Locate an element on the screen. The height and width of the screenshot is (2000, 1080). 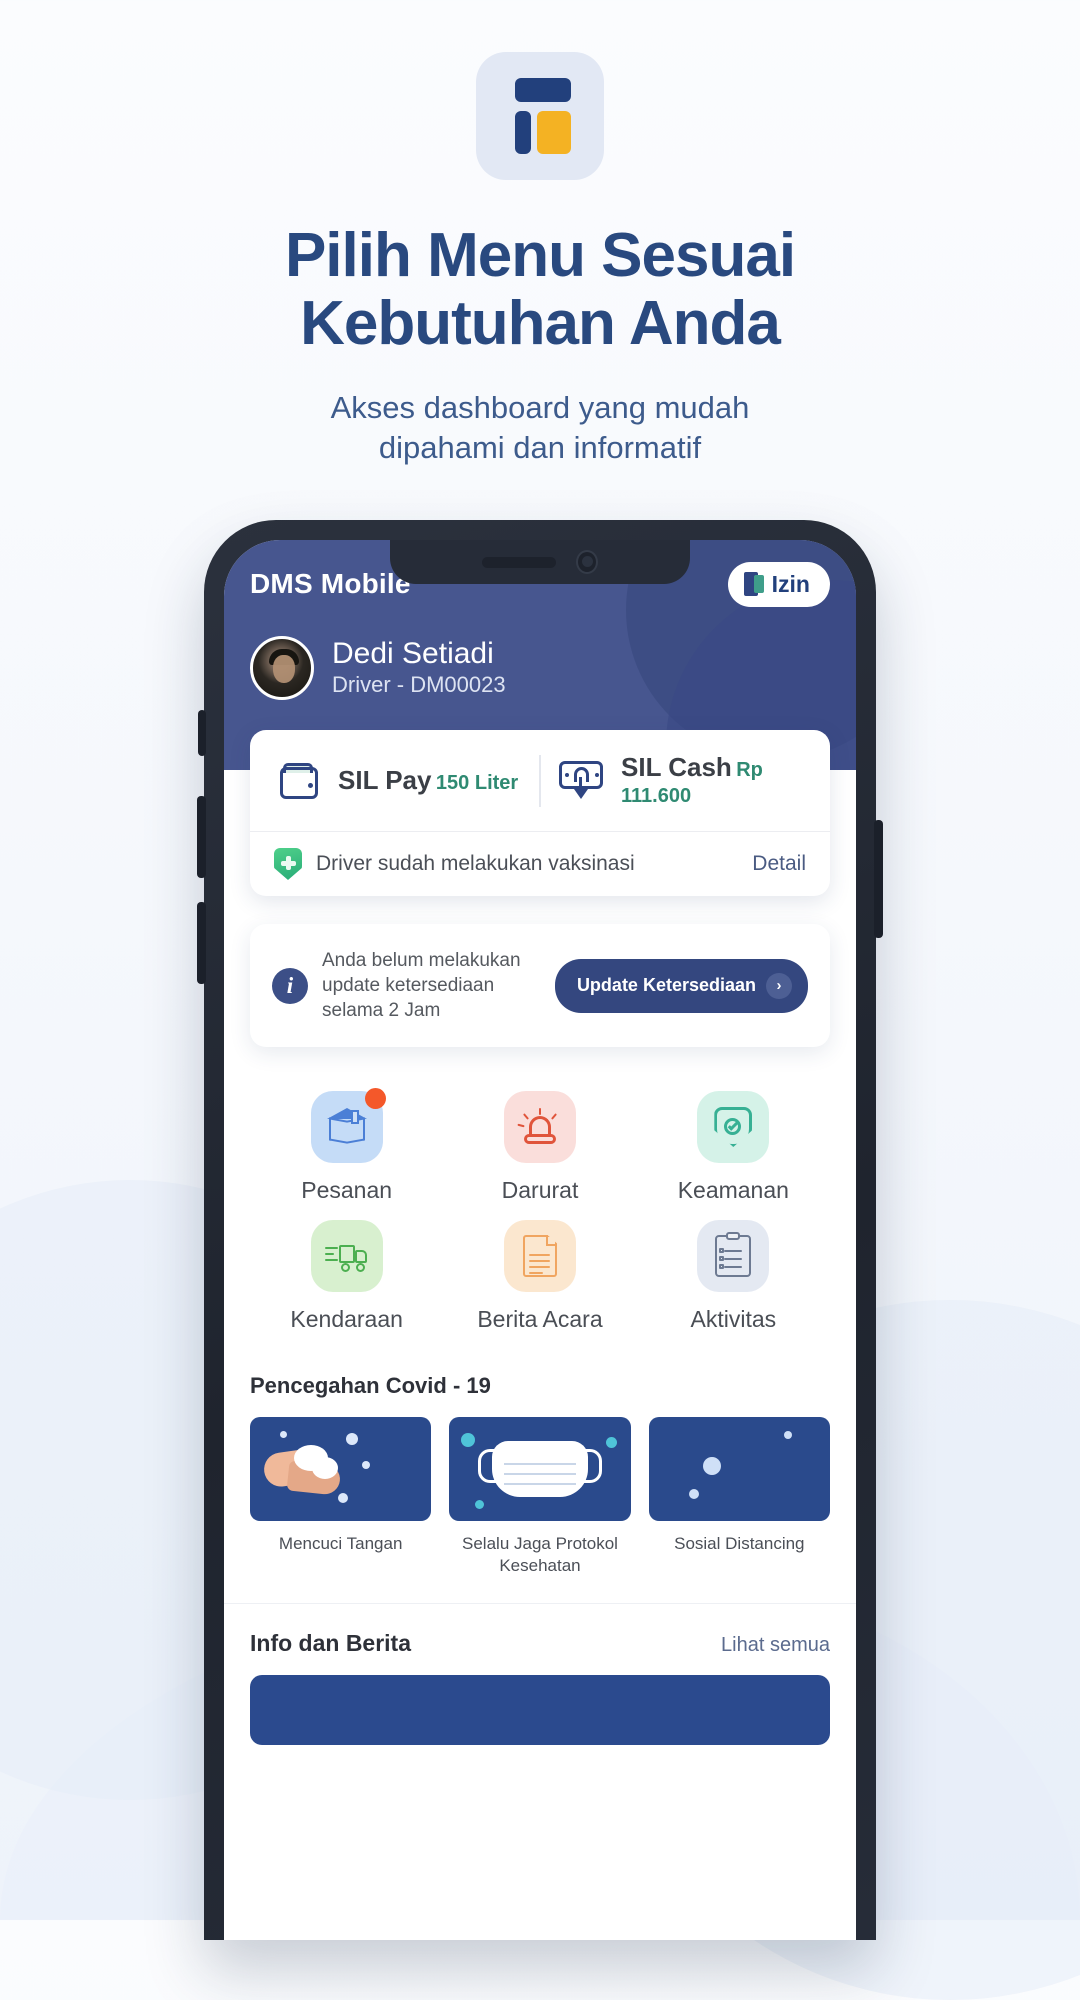
info-icon: i is located at coordinates (290, 985).